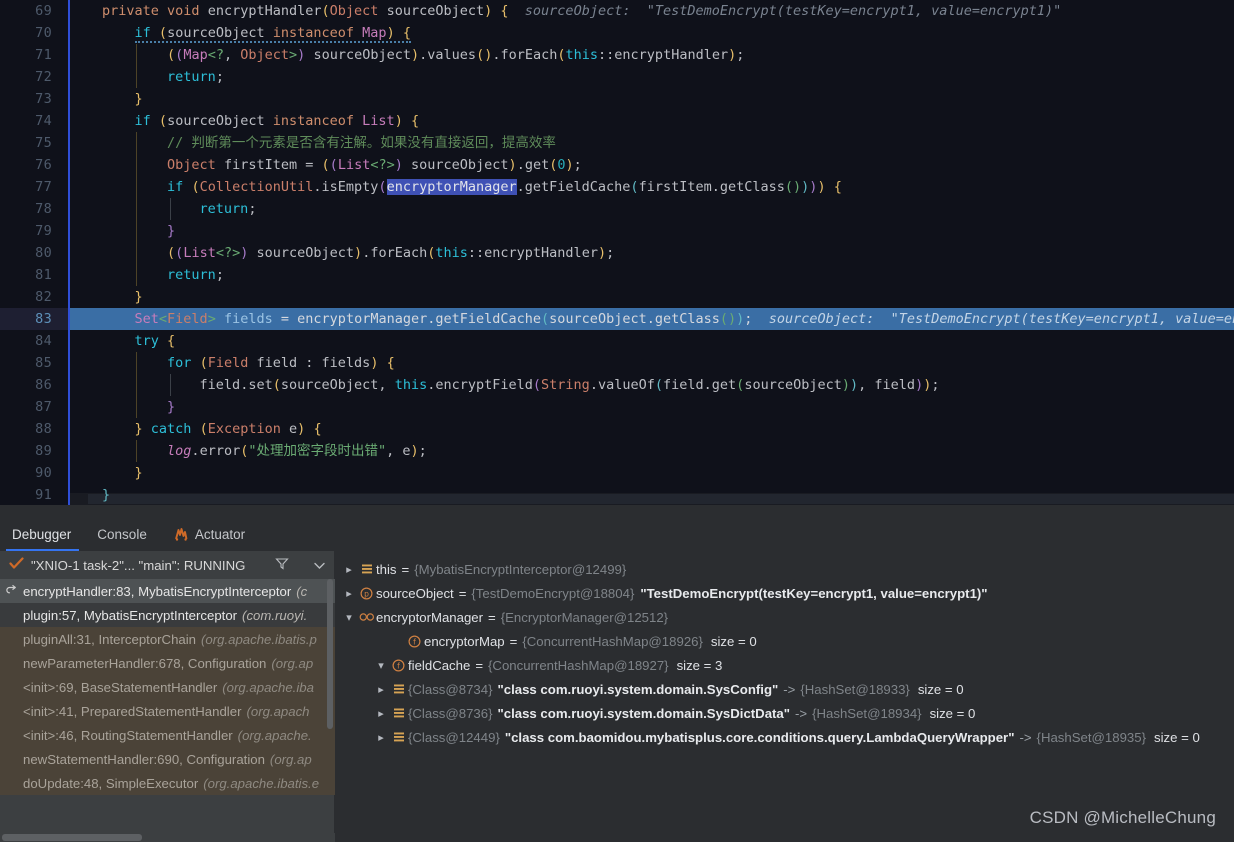  I want to click on line-number: 75, so click(34, 143).